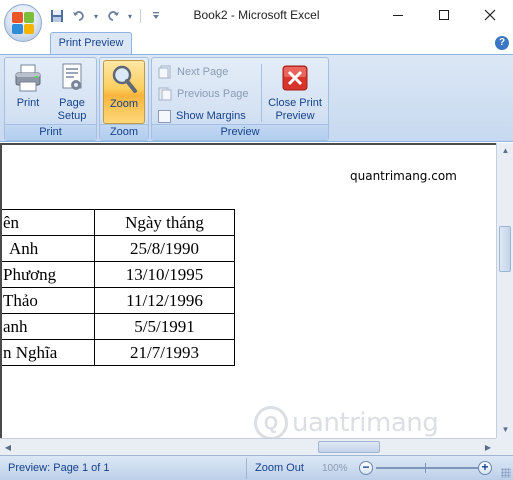 The height and width of the screenshot is (480, 513). What do you see at coordinates (295, 116) in the screenshot?
I see `close-preview-label-line2: Preview` at bounding box center [295, 116].